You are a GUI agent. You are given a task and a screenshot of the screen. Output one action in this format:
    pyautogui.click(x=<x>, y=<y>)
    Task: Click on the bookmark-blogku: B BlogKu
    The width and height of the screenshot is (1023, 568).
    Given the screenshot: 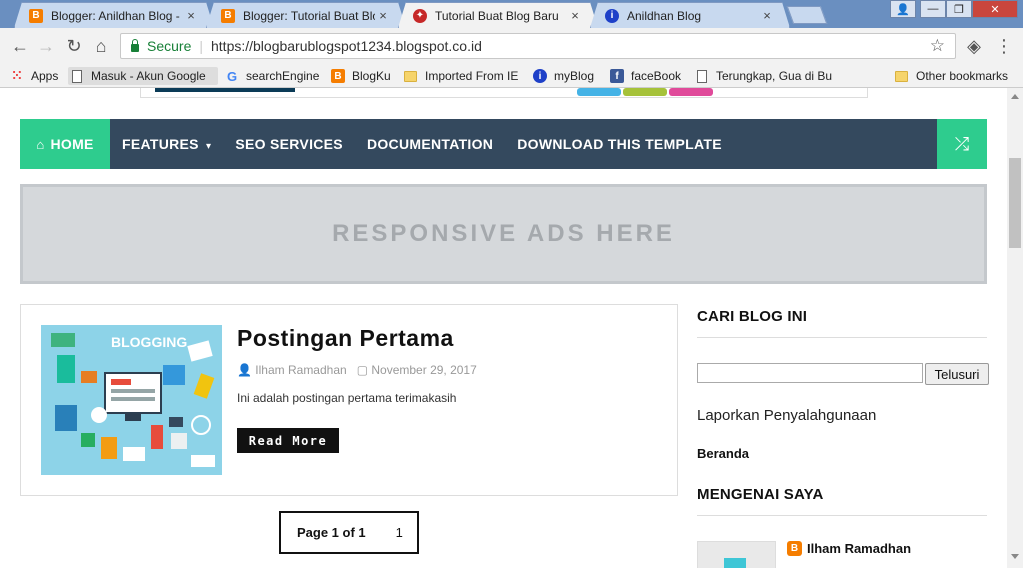 What is the action you would take?
    pyautogui.click(x=361, y=76)
    